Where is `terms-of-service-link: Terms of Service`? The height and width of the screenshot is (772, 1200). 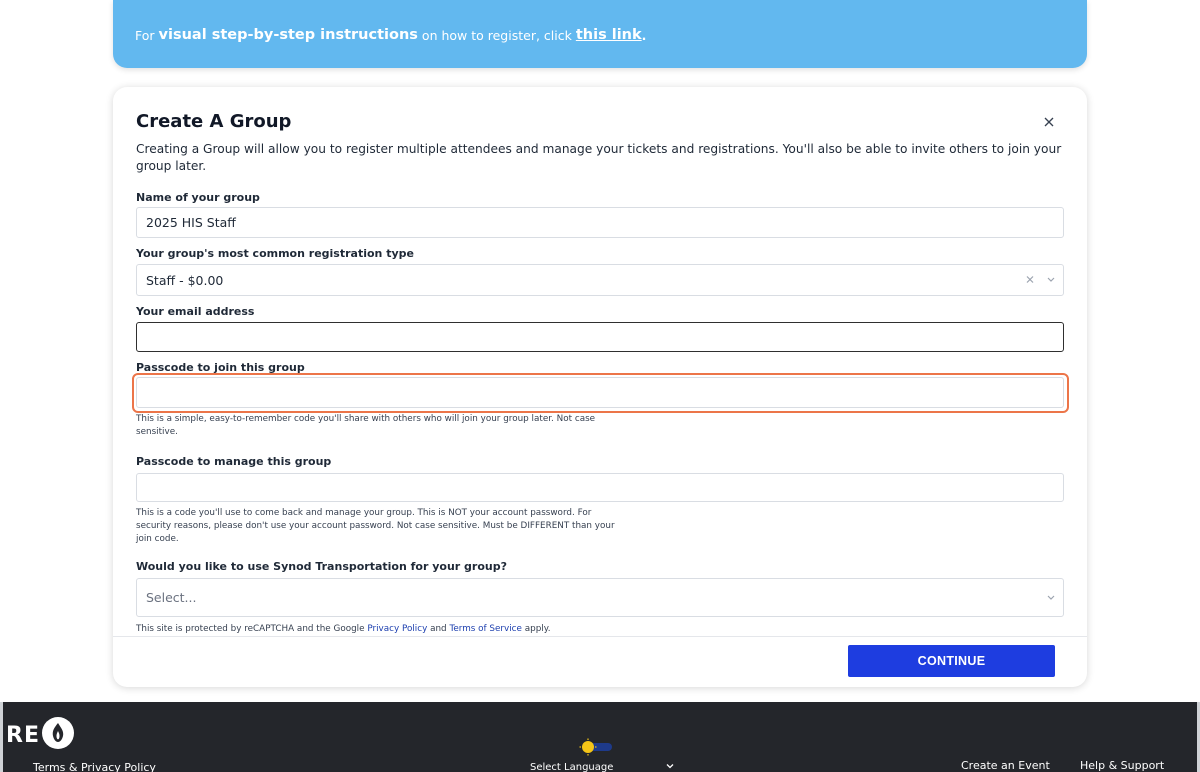
terms-of-service-link: Terms of Service is located at coordinates (485, 629).